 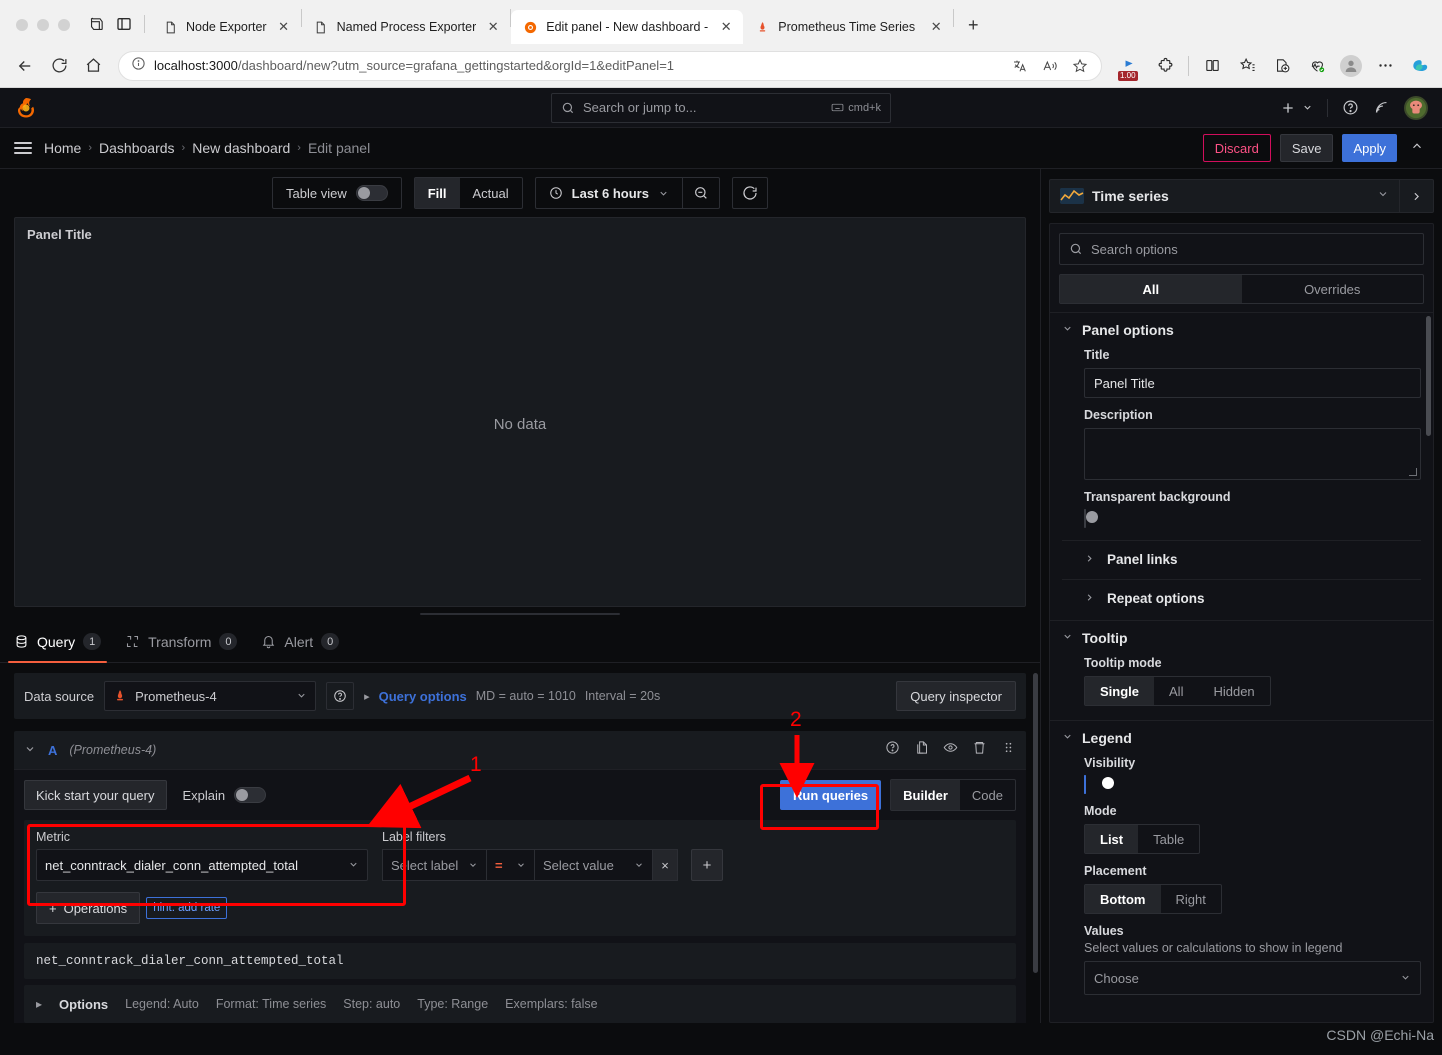 What do you see at coordinates (187, 908) in the screenshot?
I see `hint-add-rate-button: hint: add rate` at bounding box center [187, 908].